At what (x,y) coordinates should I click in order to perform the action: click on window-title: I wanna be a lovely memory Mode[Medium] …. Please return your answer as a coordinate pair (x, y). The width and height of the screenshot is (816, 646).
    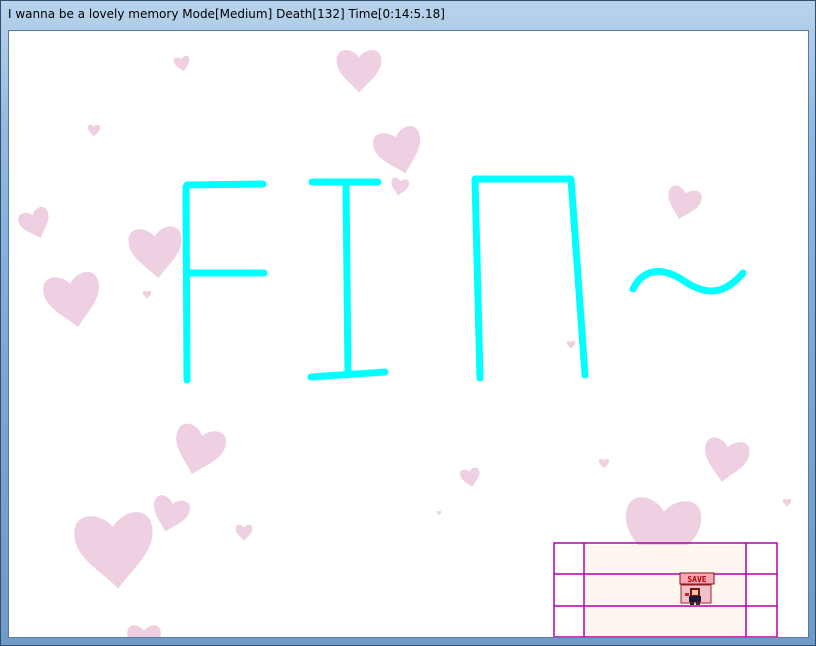
    Looking at the image, I should click on (226, 14).